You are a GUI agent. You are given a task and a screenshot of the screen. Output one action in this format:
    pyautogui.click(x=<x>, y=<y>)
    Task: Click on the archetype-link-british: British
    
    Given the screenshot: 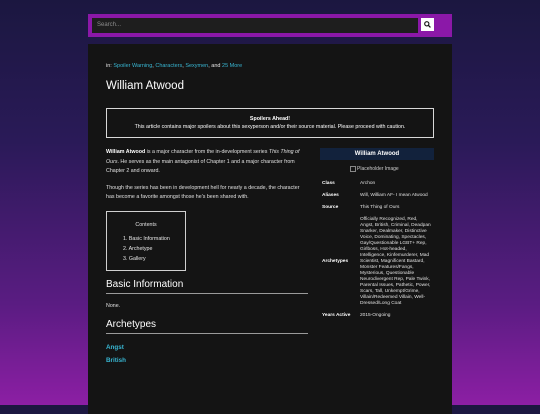 What is the action you would take?
    pyautogui.click(x=207, y=360)
    